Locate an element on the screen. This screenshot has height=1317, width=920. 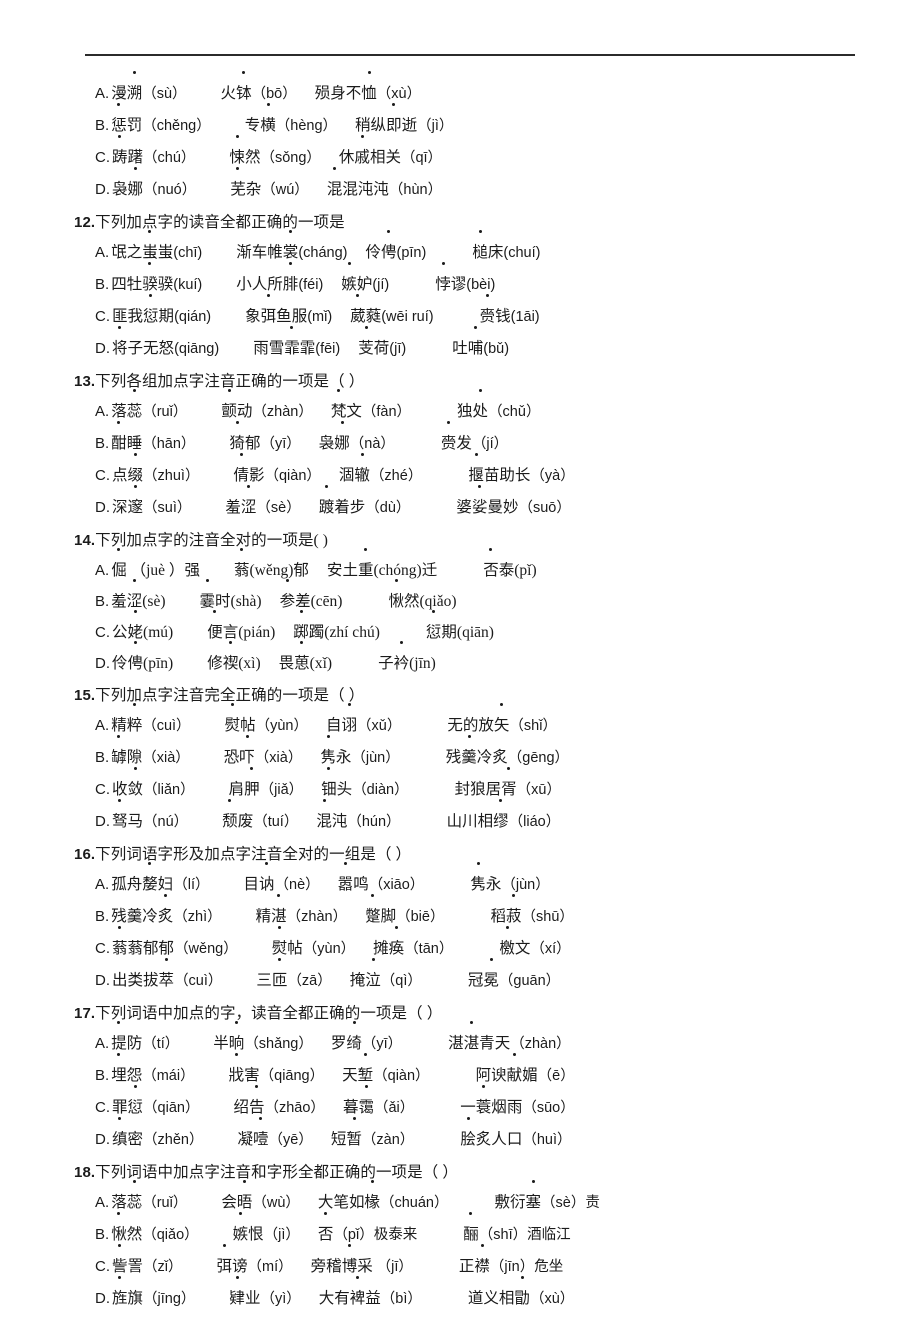
word-char: 沌 is located at coordinates (381, 189).